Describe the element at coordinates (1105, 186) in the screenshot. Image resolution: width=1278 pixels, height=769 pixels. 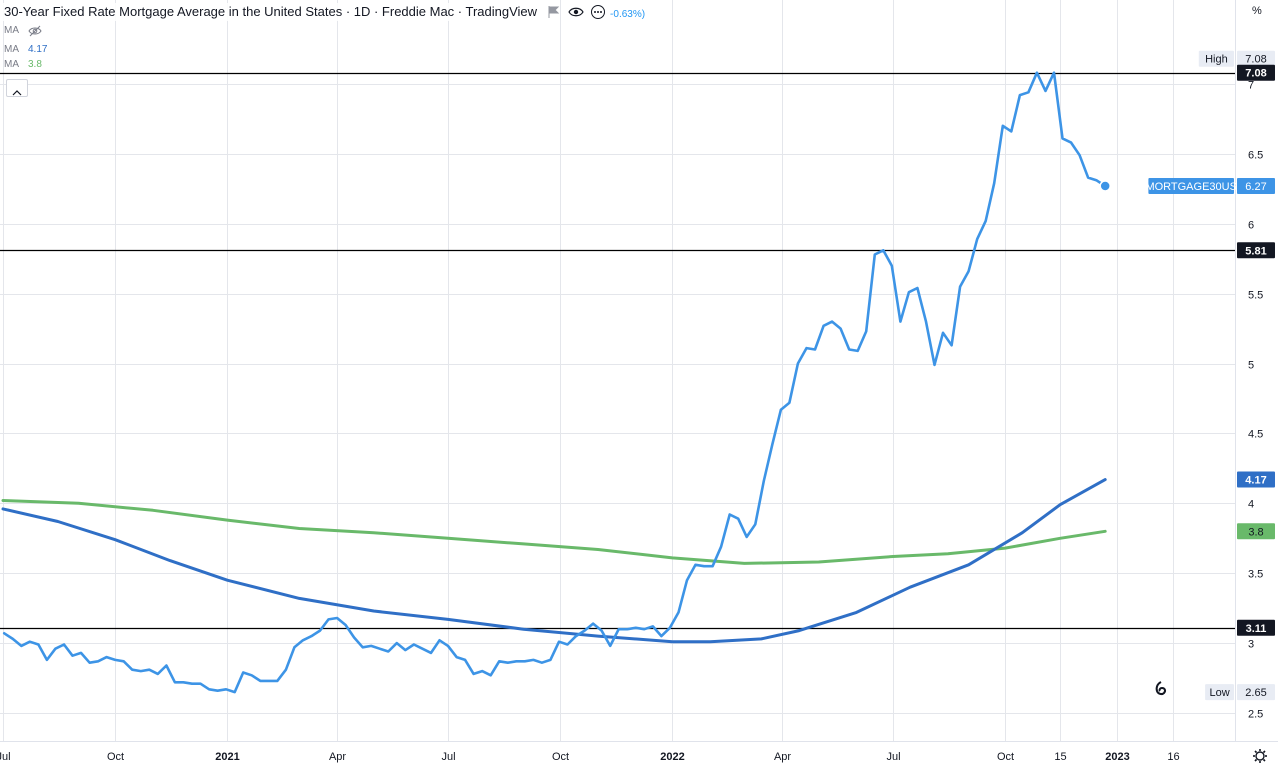
I see `last-price-marker` at that location.